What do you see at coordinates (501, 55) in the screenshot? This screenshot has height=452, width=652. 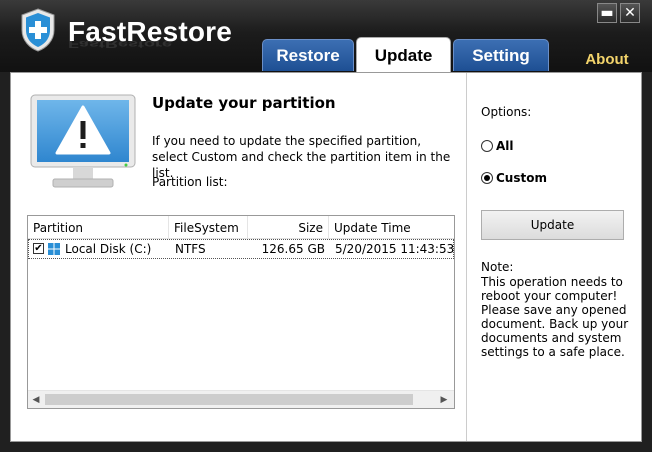 I see `tab-setting: Setting` at bounding box center [501, 55].